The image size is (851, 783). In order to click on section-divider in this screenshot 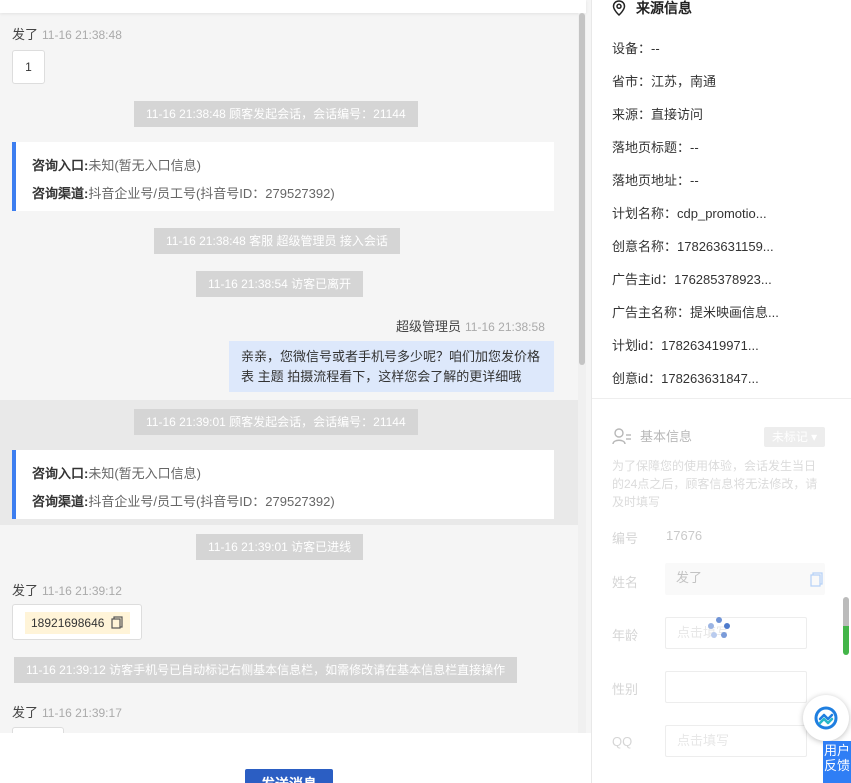, I will do `click(721, 398)`.